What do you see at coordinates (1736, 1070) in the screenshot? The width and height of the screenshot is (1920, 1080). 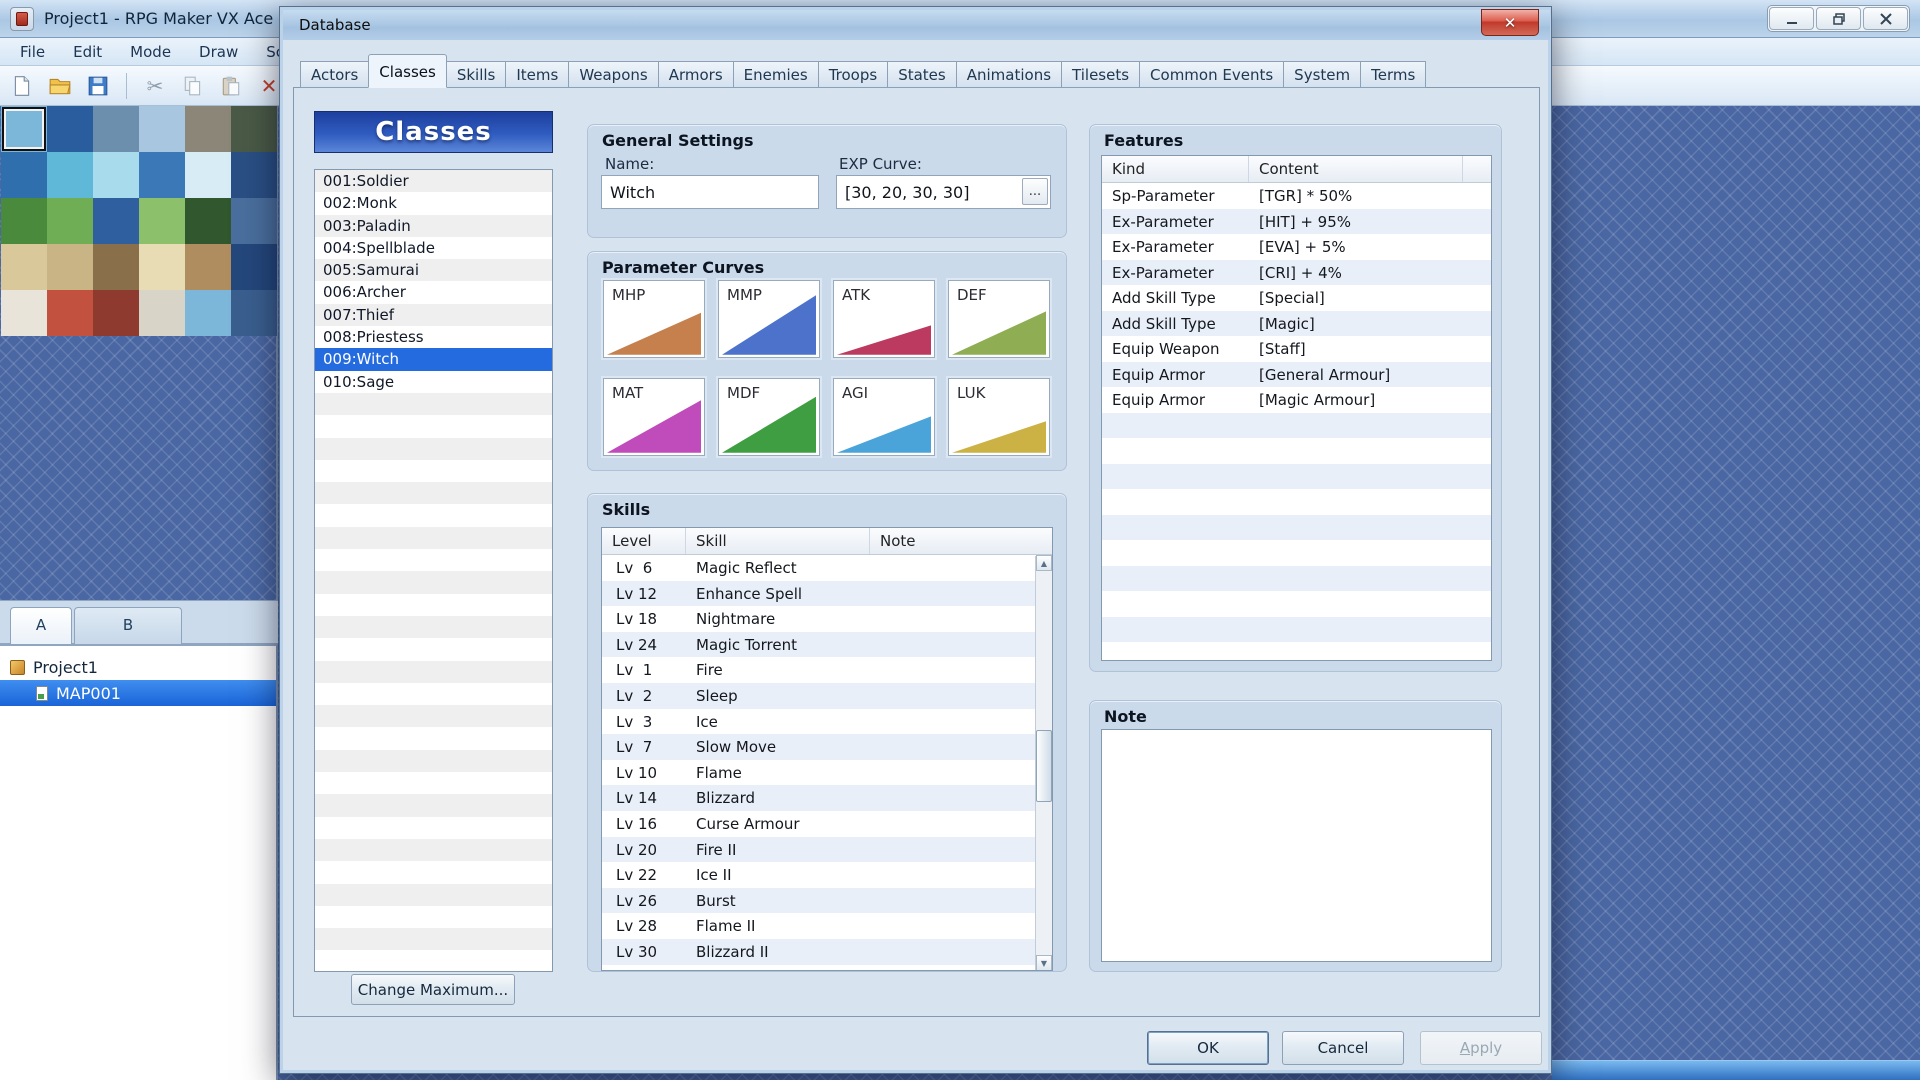 I see `map-scrollbar-strip` at bounding box center [1736, 1070].